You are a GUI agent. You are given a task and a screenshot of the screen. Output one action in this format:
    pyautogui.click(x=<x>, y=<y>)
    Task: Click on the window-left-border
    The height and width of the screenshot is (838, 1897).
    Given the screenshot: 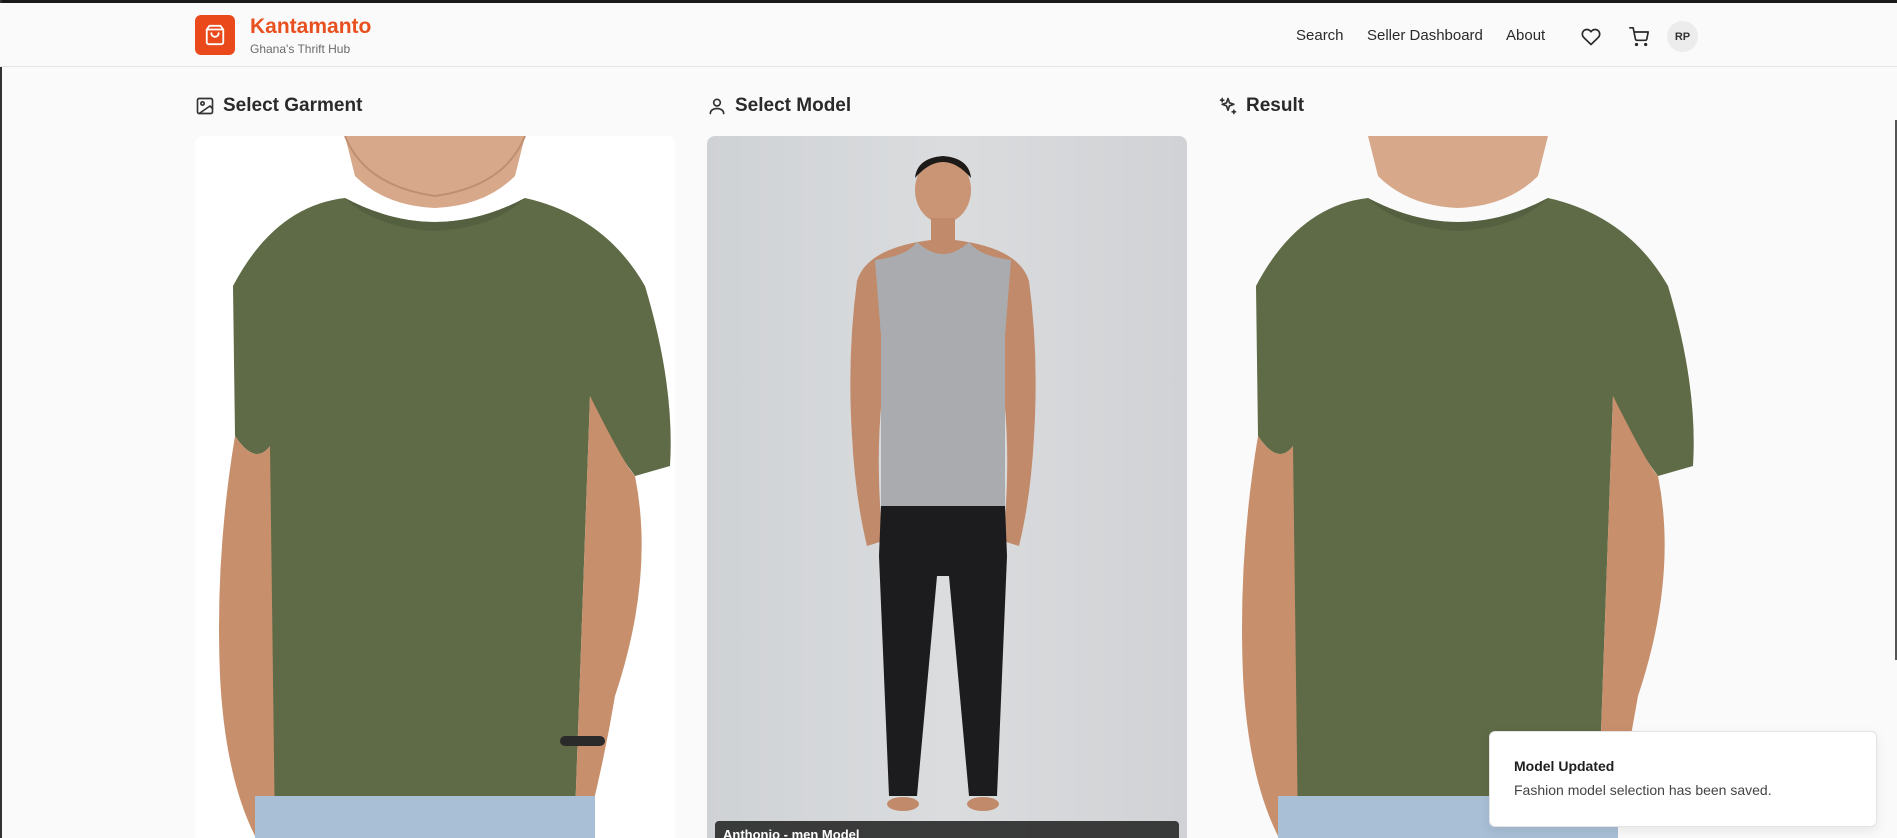 What is the action you would take?
    pyautogui.click(x=1, y=419)
    